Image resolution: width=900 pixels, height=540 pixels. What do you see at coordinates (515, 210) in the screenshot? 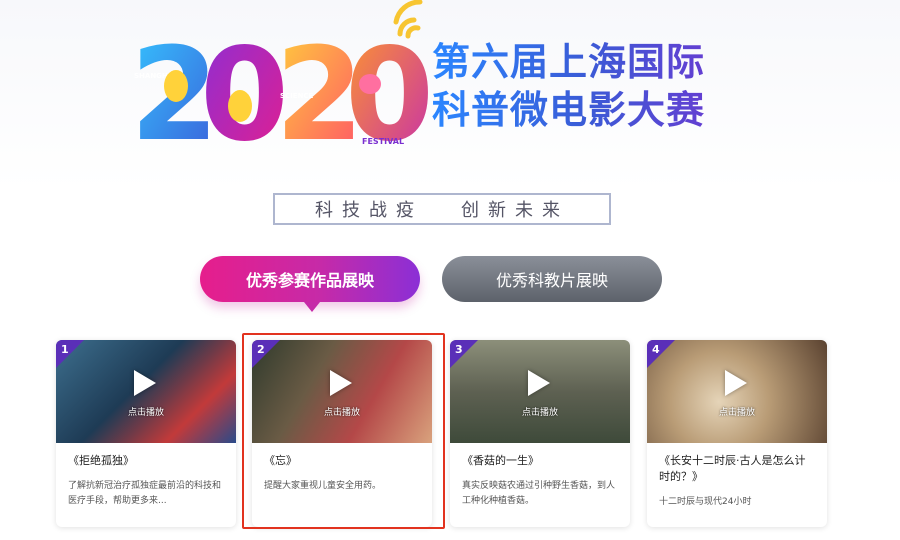
I see `slogan-right: 创新未来` at bounding box center [515, 210].